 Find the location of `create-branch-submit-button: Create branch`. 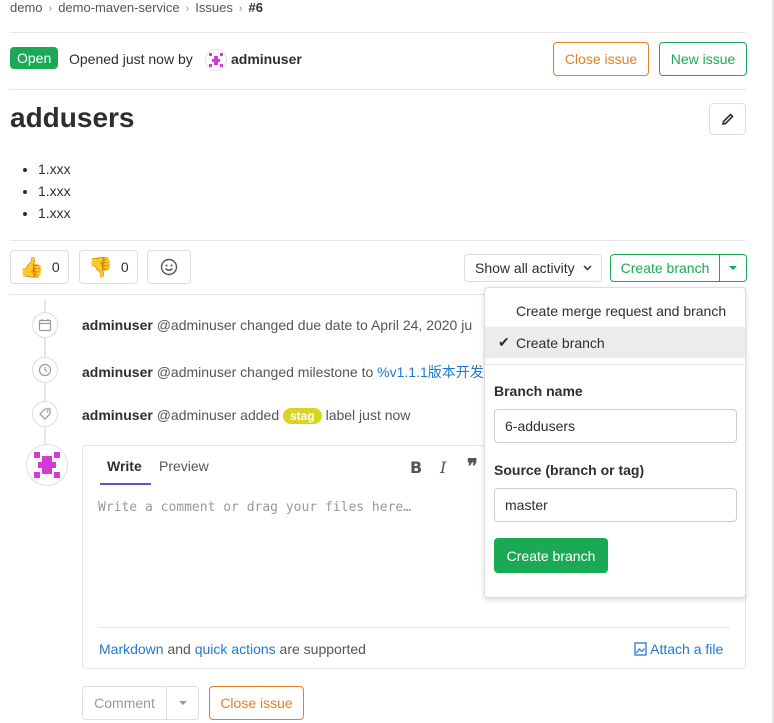

create-branch-submit-button: Create branch is located at coordinates (551, 555).